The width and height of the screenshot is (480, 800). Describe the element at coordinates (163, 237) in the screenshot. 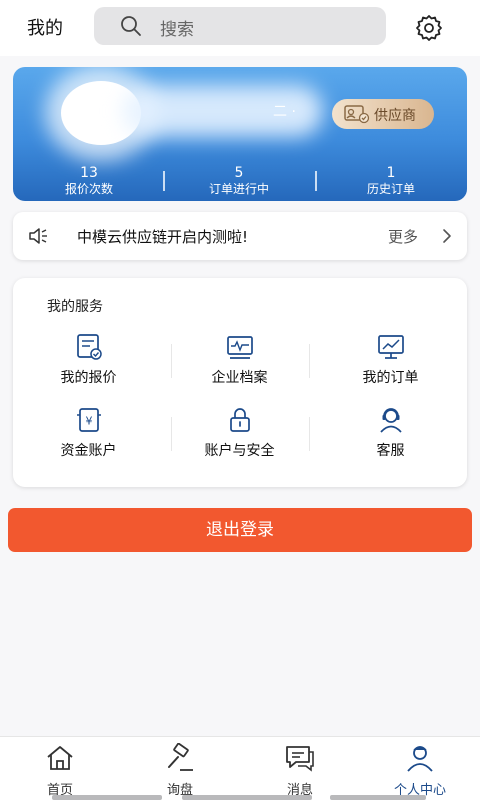

I see `announcement-text: 中模云供应链开启内测啦!` at that location.